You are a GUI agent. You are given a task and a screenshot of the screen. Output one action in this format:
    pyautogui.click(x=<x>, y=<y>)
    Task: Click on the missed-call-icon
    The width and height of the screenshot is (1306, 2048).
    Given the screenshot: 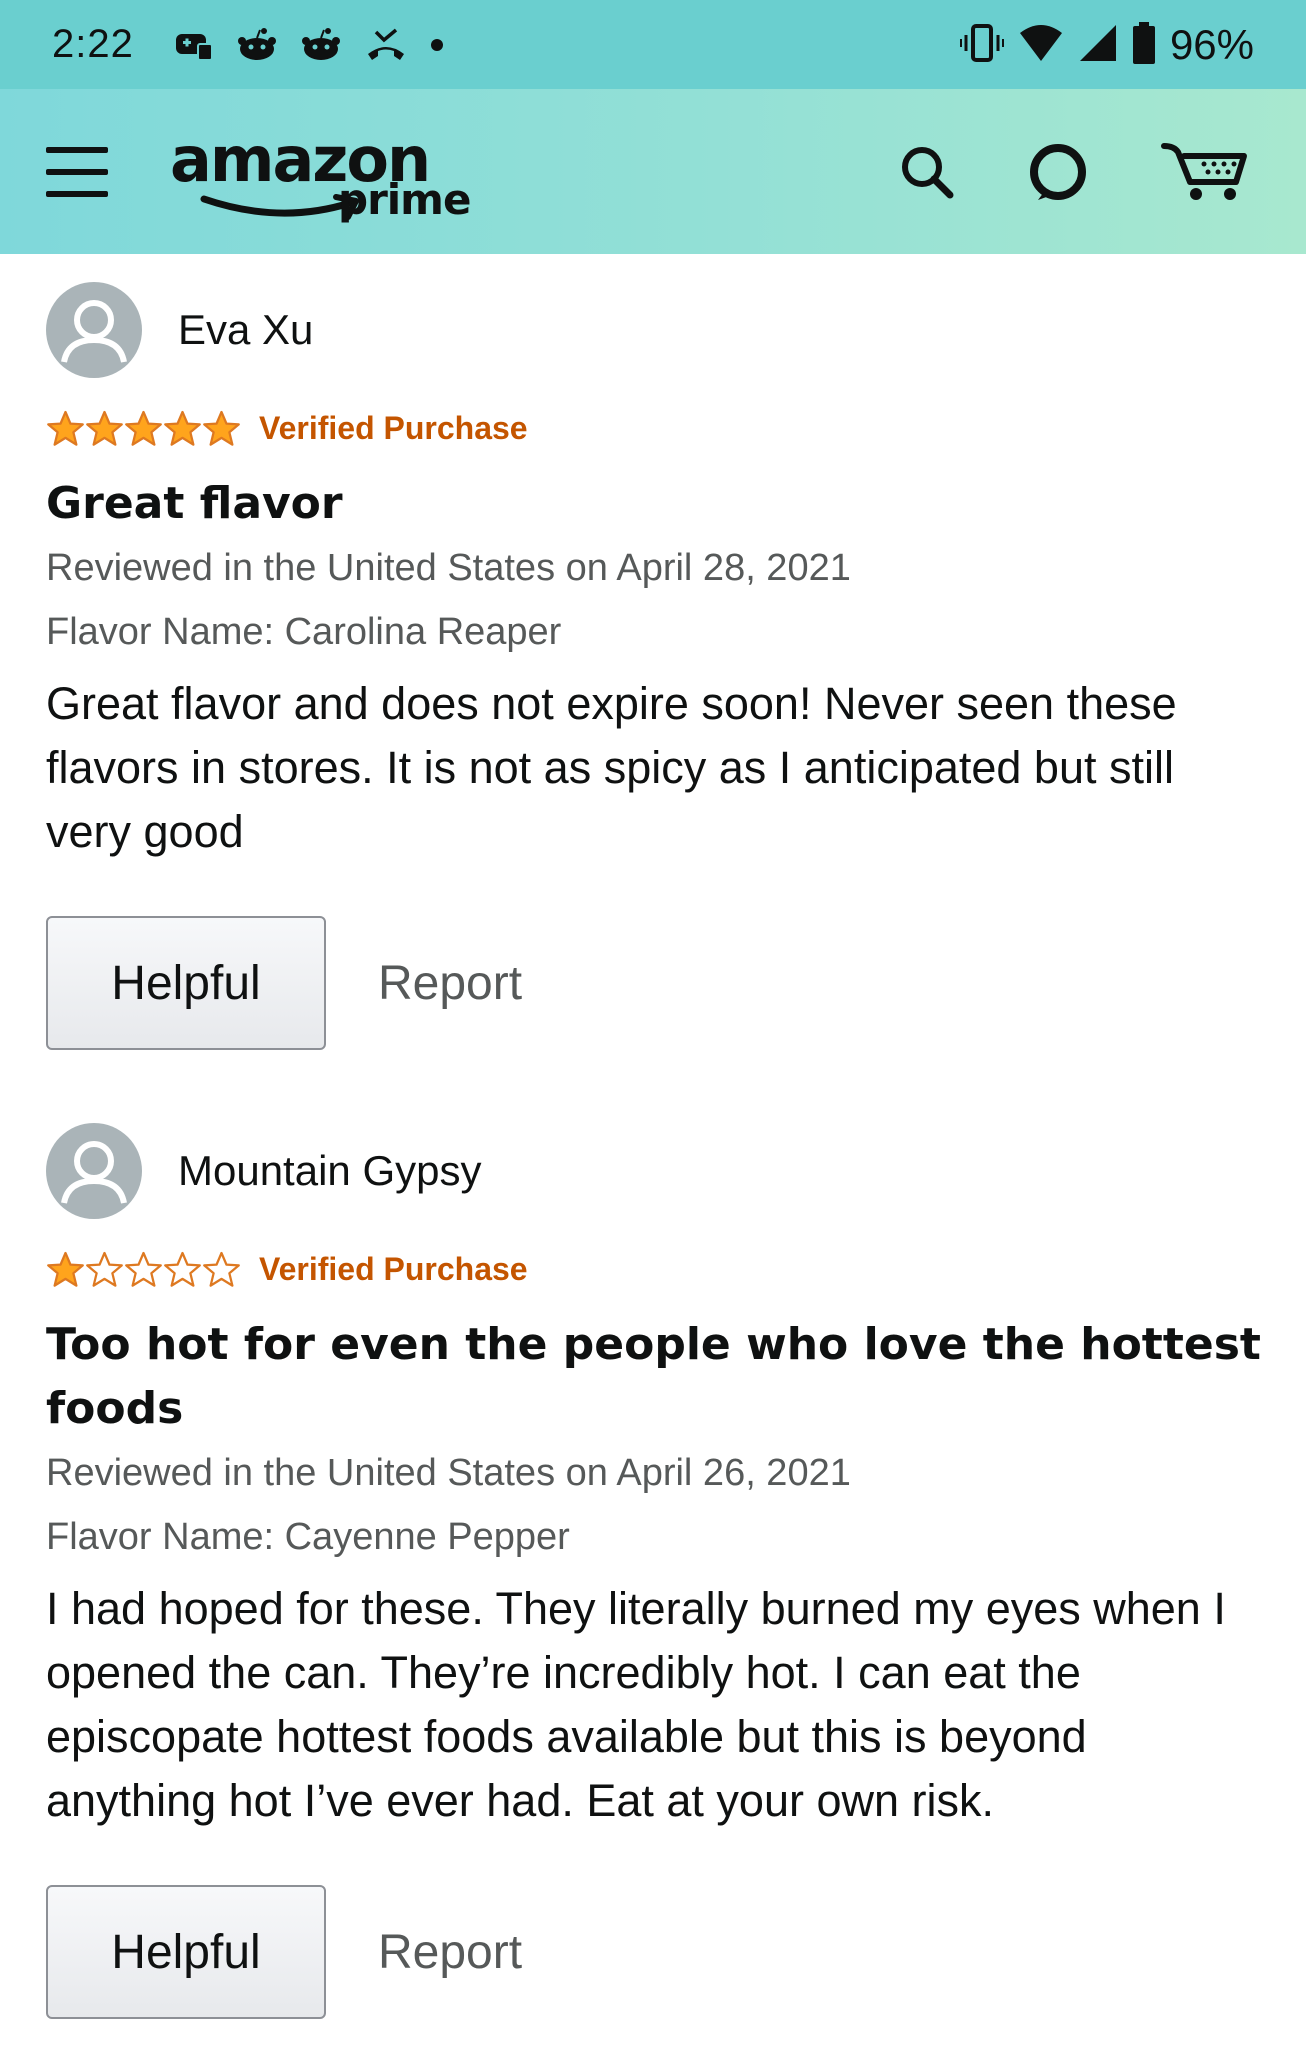 What is the action you would take?
    pyautogui.click(x=386, y=45)
    